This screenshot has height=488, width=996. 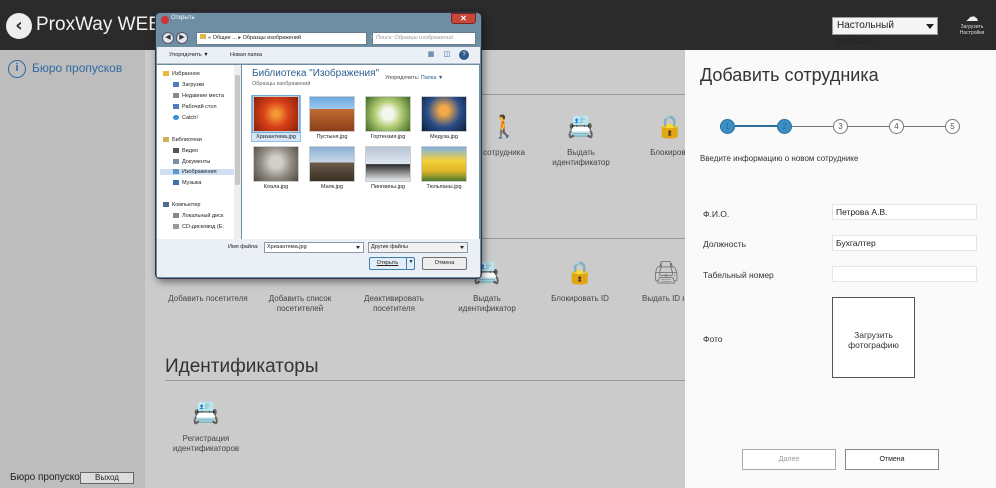 What do you see at coordinates (904, 212) in the screenshot?
I see `fio-input: Петрова А.В.` at bounding box center [904, 212].